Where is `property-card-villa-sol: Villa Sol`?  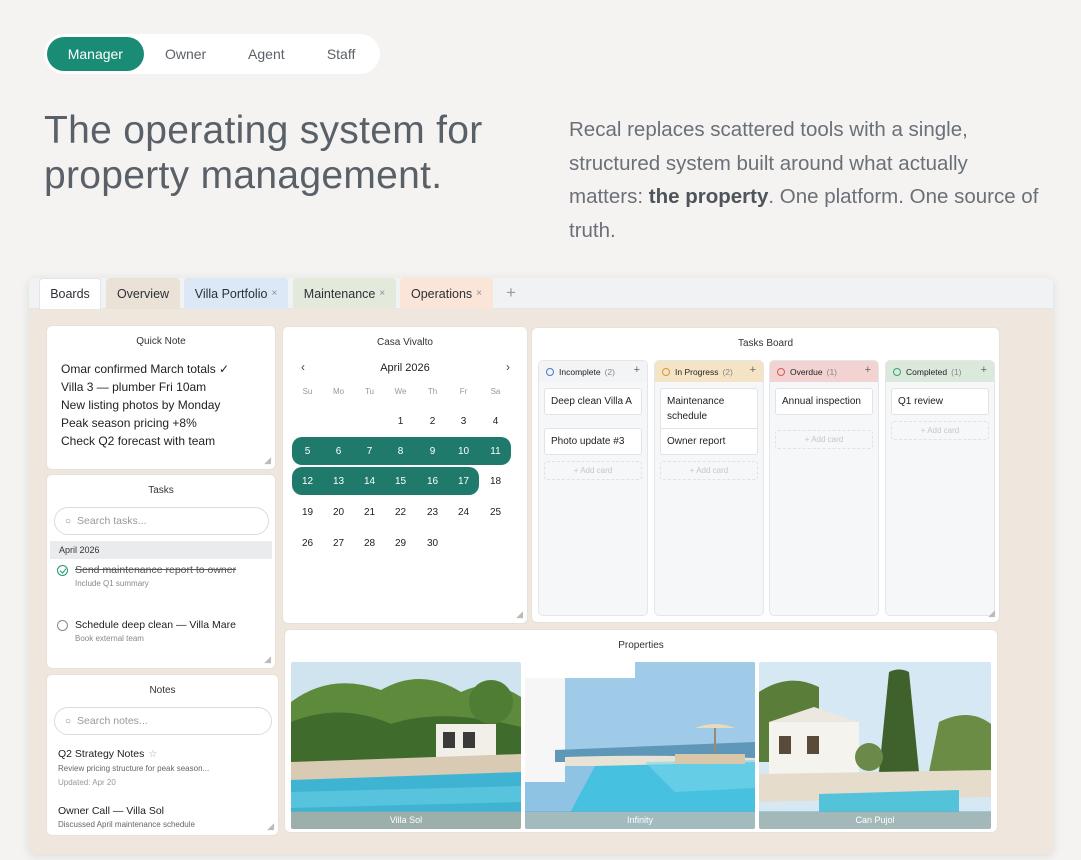
property-card-villa-sol: Villa Sol is located at coordinates (406, 745).